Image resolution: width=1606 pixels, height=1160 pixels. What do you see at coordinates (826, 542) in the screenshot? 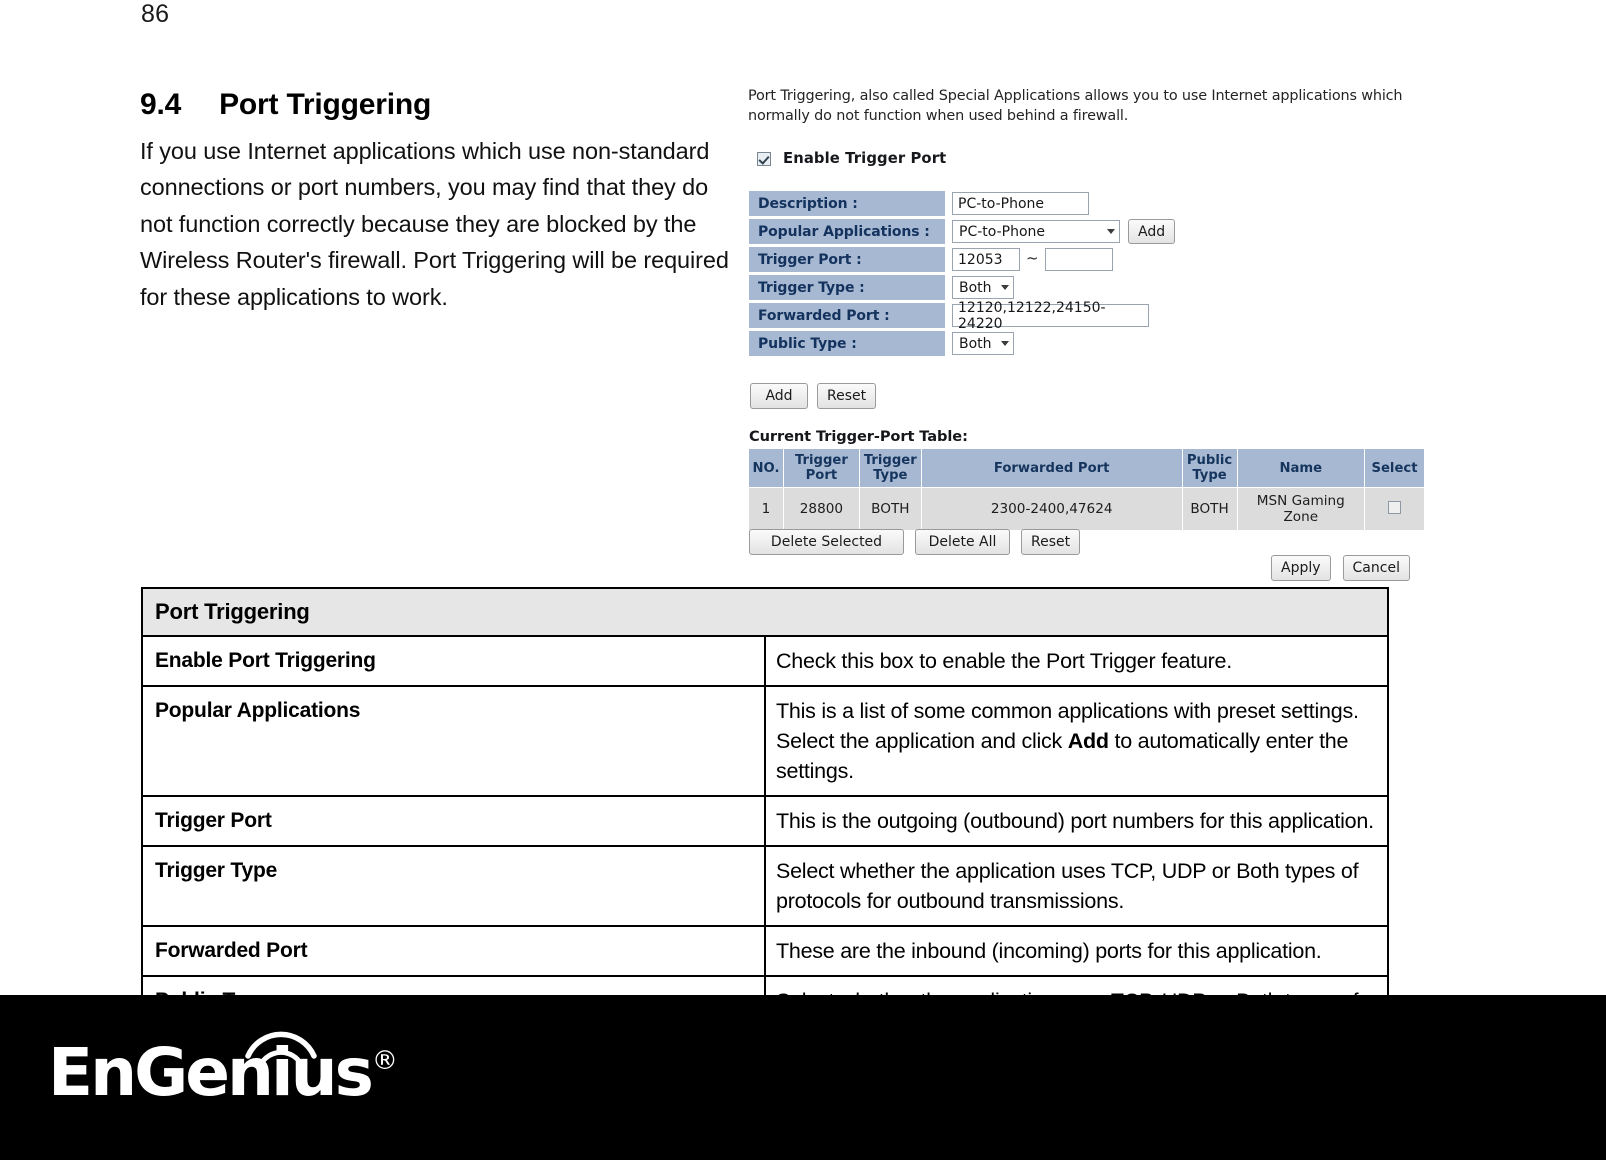
I see `delete-selected-button: Delete Selected` at bounding box center [826, 542].